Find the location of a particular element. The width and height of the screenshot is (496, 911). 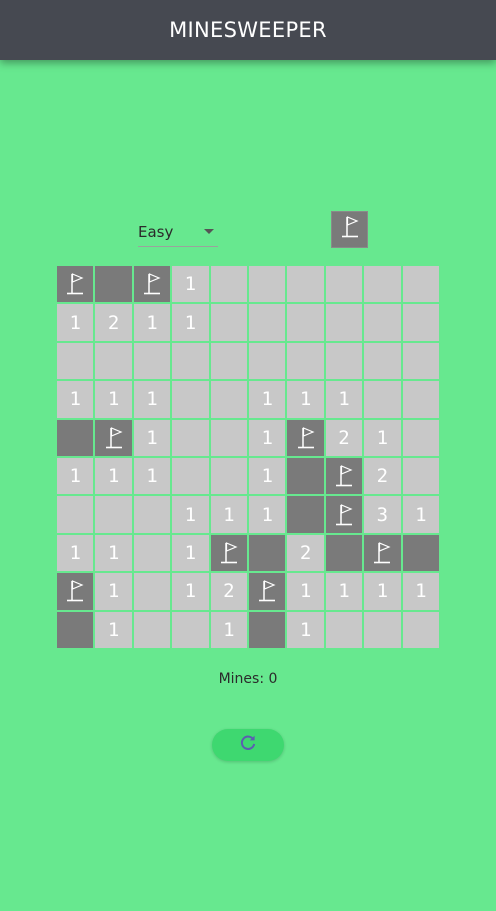

cell-number: 3 is located at coordinates (382, 514).